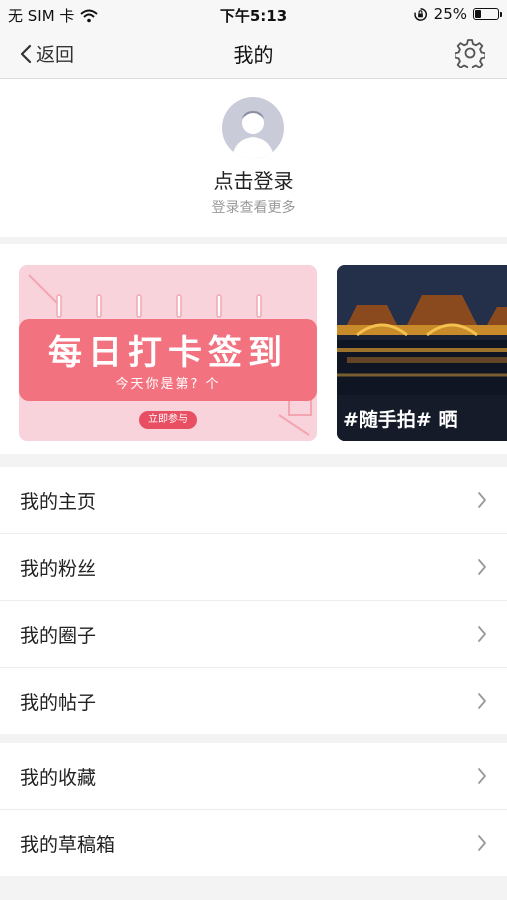  What do you see at coordinates (58, 778) in the screenshot?
I see `list-item-label: 我的收藏` at bounding box center [58, 778].